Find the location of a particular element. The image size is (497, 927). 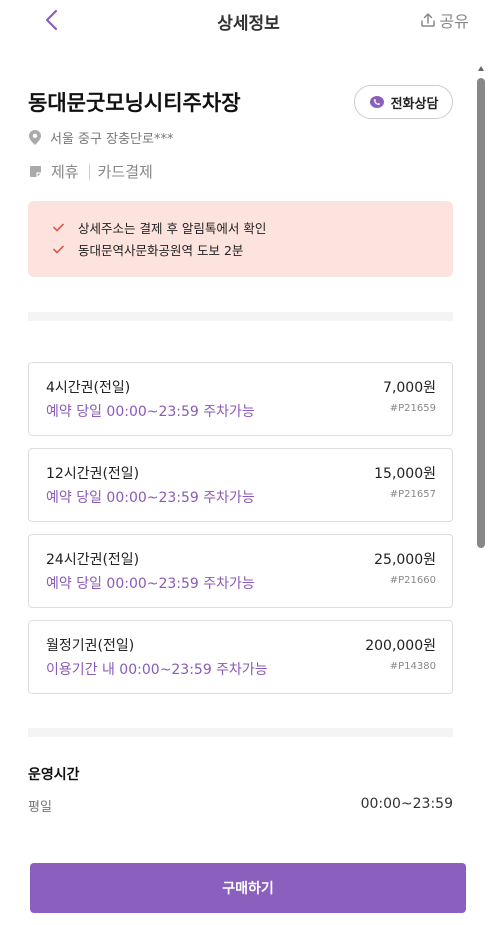

location-pin-icon is located at coordinates (35, 137).